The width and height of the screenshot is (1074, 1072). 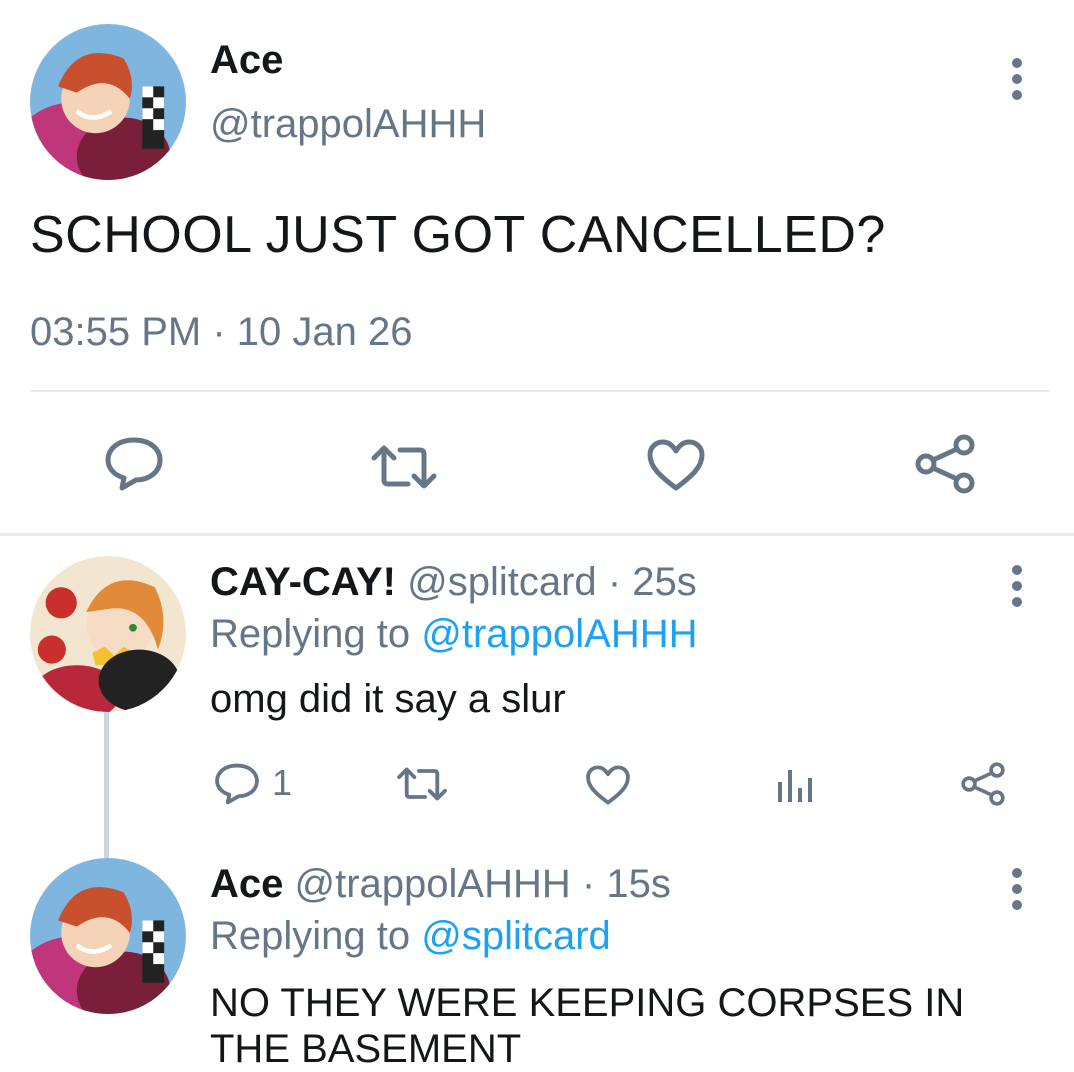 I want to click on author-avatar, so click(x=108, y=102).